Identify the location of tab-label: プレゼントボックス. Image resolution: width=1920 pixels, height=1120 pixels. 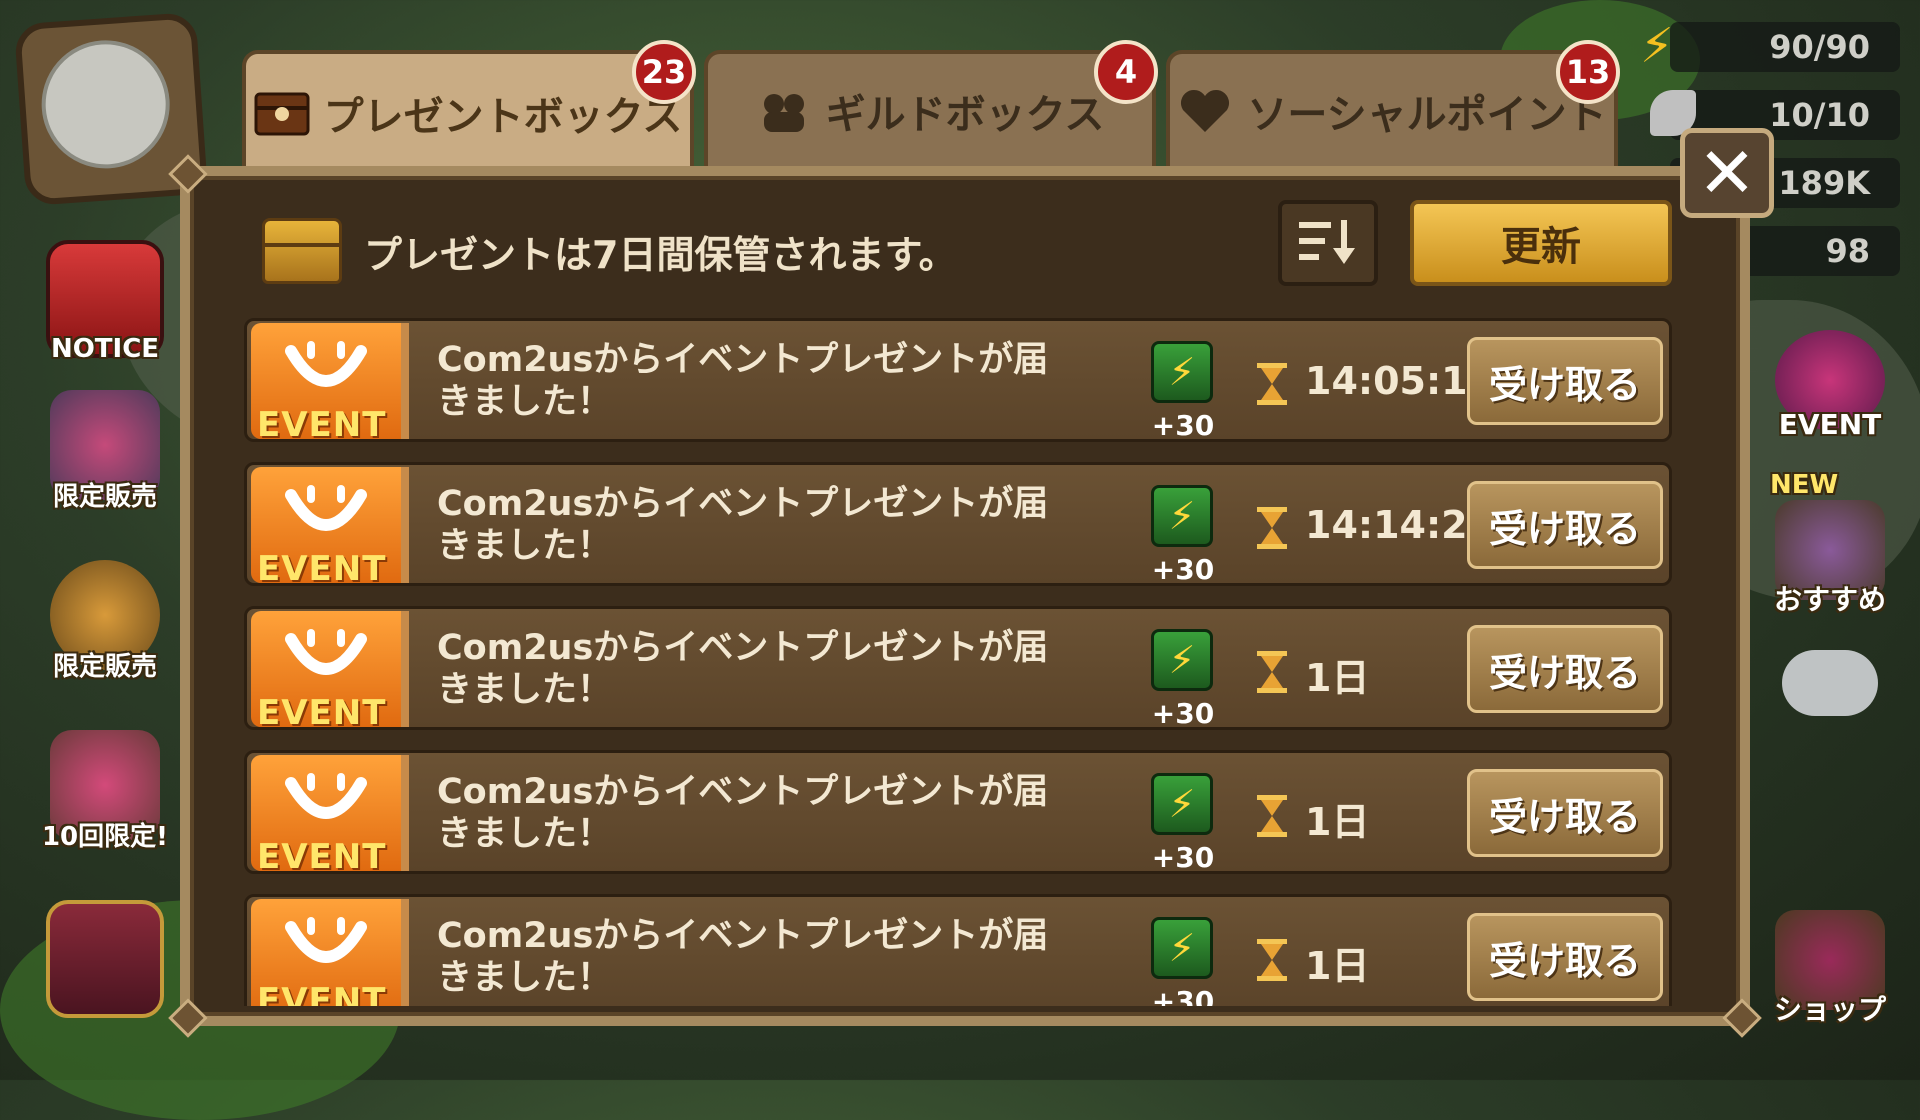
(503, 117).